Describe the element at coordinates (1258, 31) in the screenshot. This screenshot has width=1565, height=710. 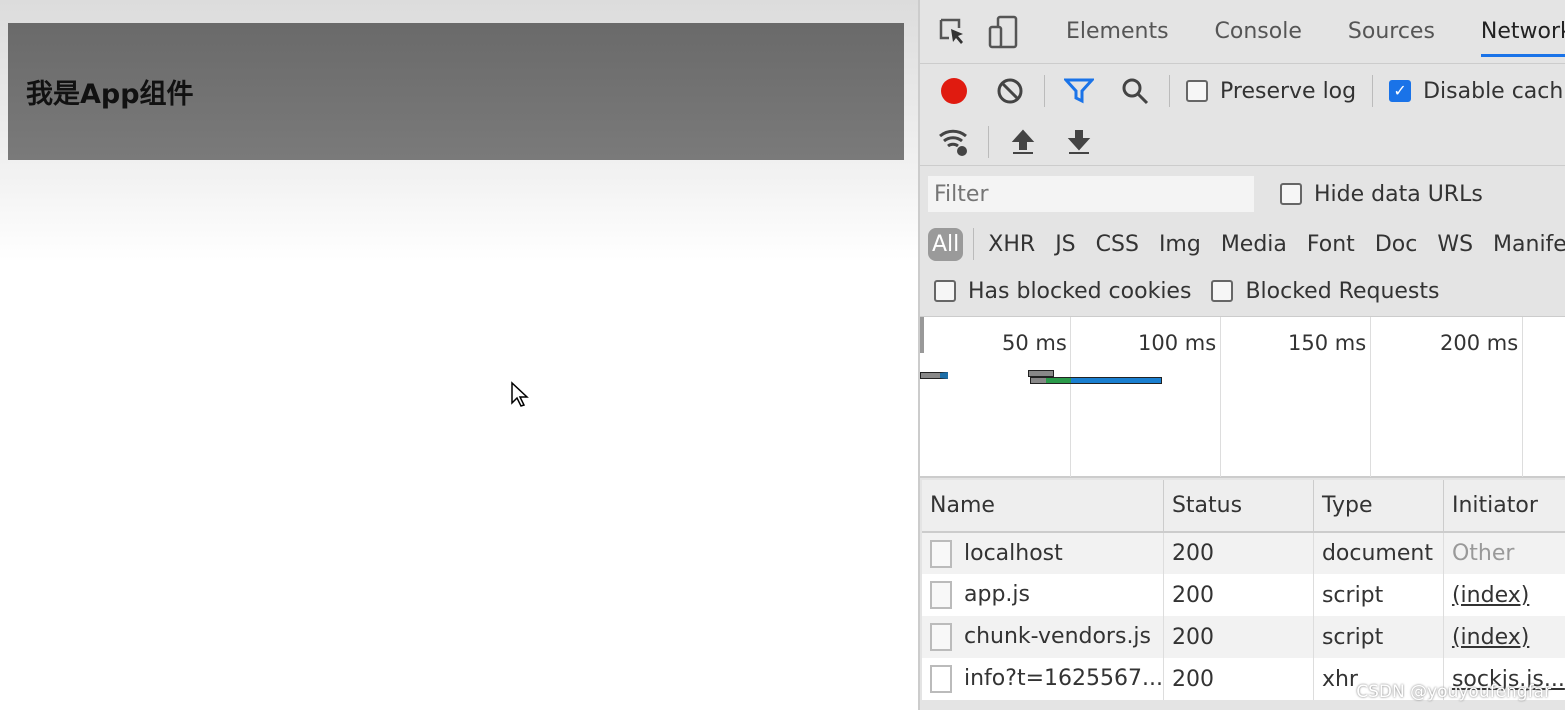
I see `tab-console: Console` at that location.